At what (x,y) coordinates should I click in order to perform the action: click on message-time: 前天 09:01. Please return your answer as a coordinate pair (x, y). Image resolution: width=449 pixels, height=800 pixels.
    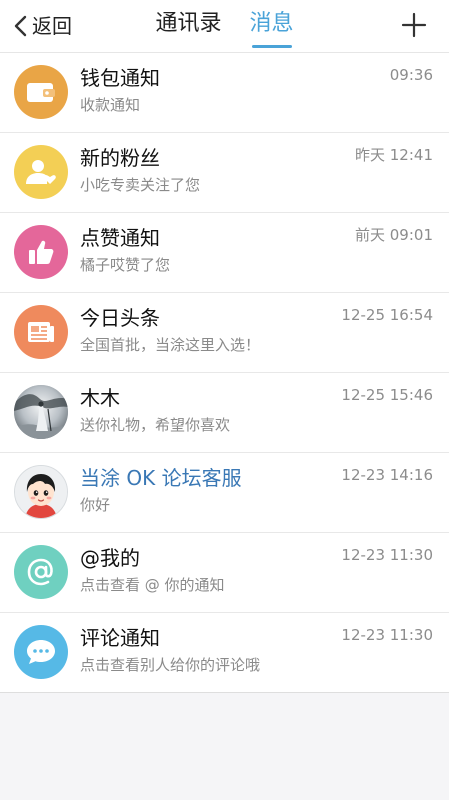
    Looking at the image, I should click on (394, 235).